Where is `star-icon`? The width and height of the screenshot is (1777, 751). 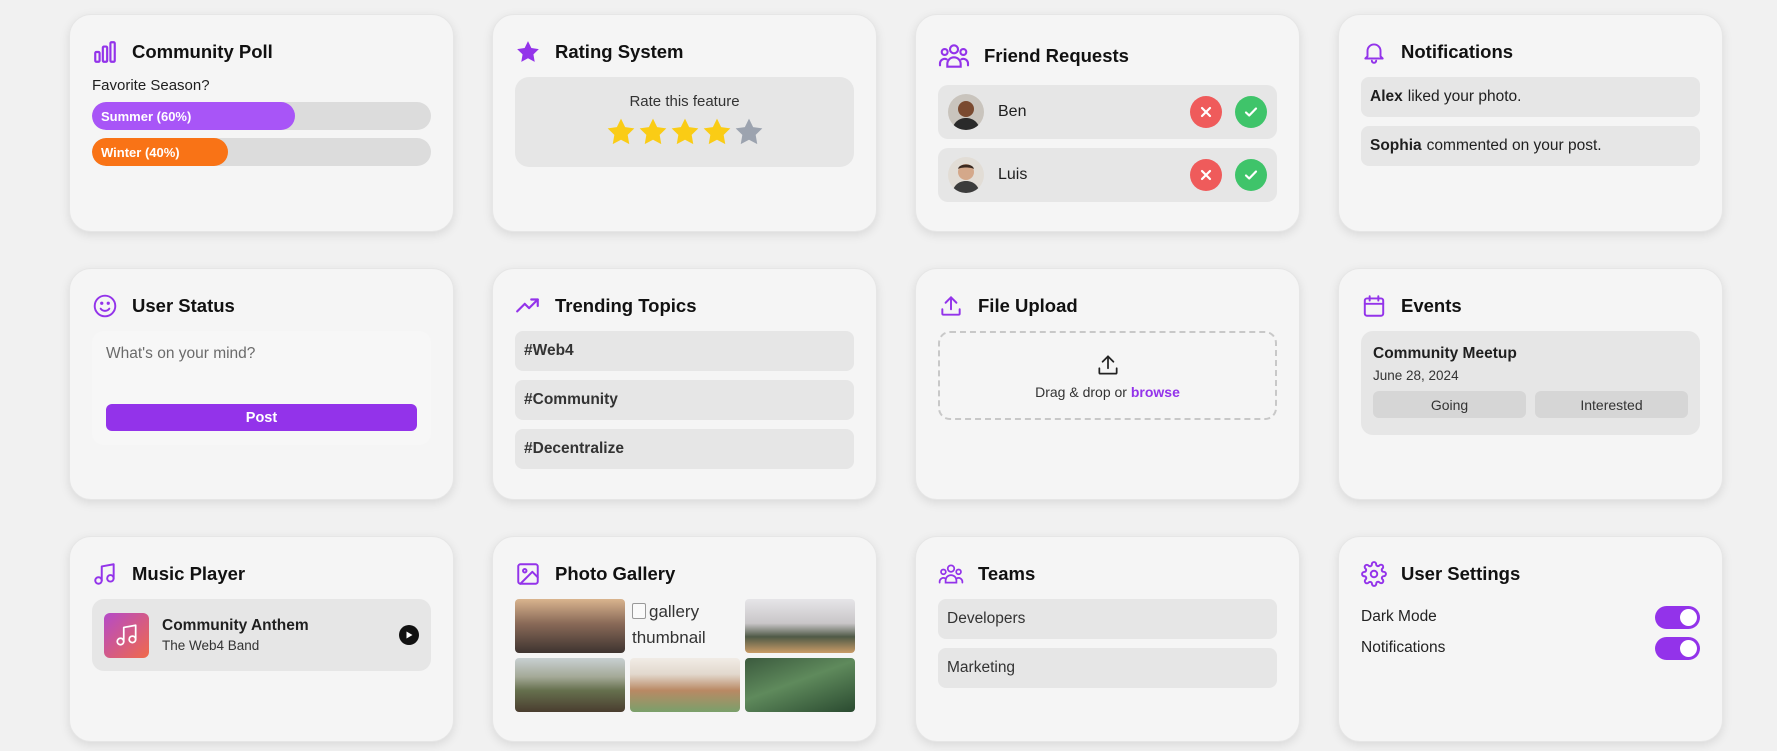 star-icon is located at coordinates (528, 51).